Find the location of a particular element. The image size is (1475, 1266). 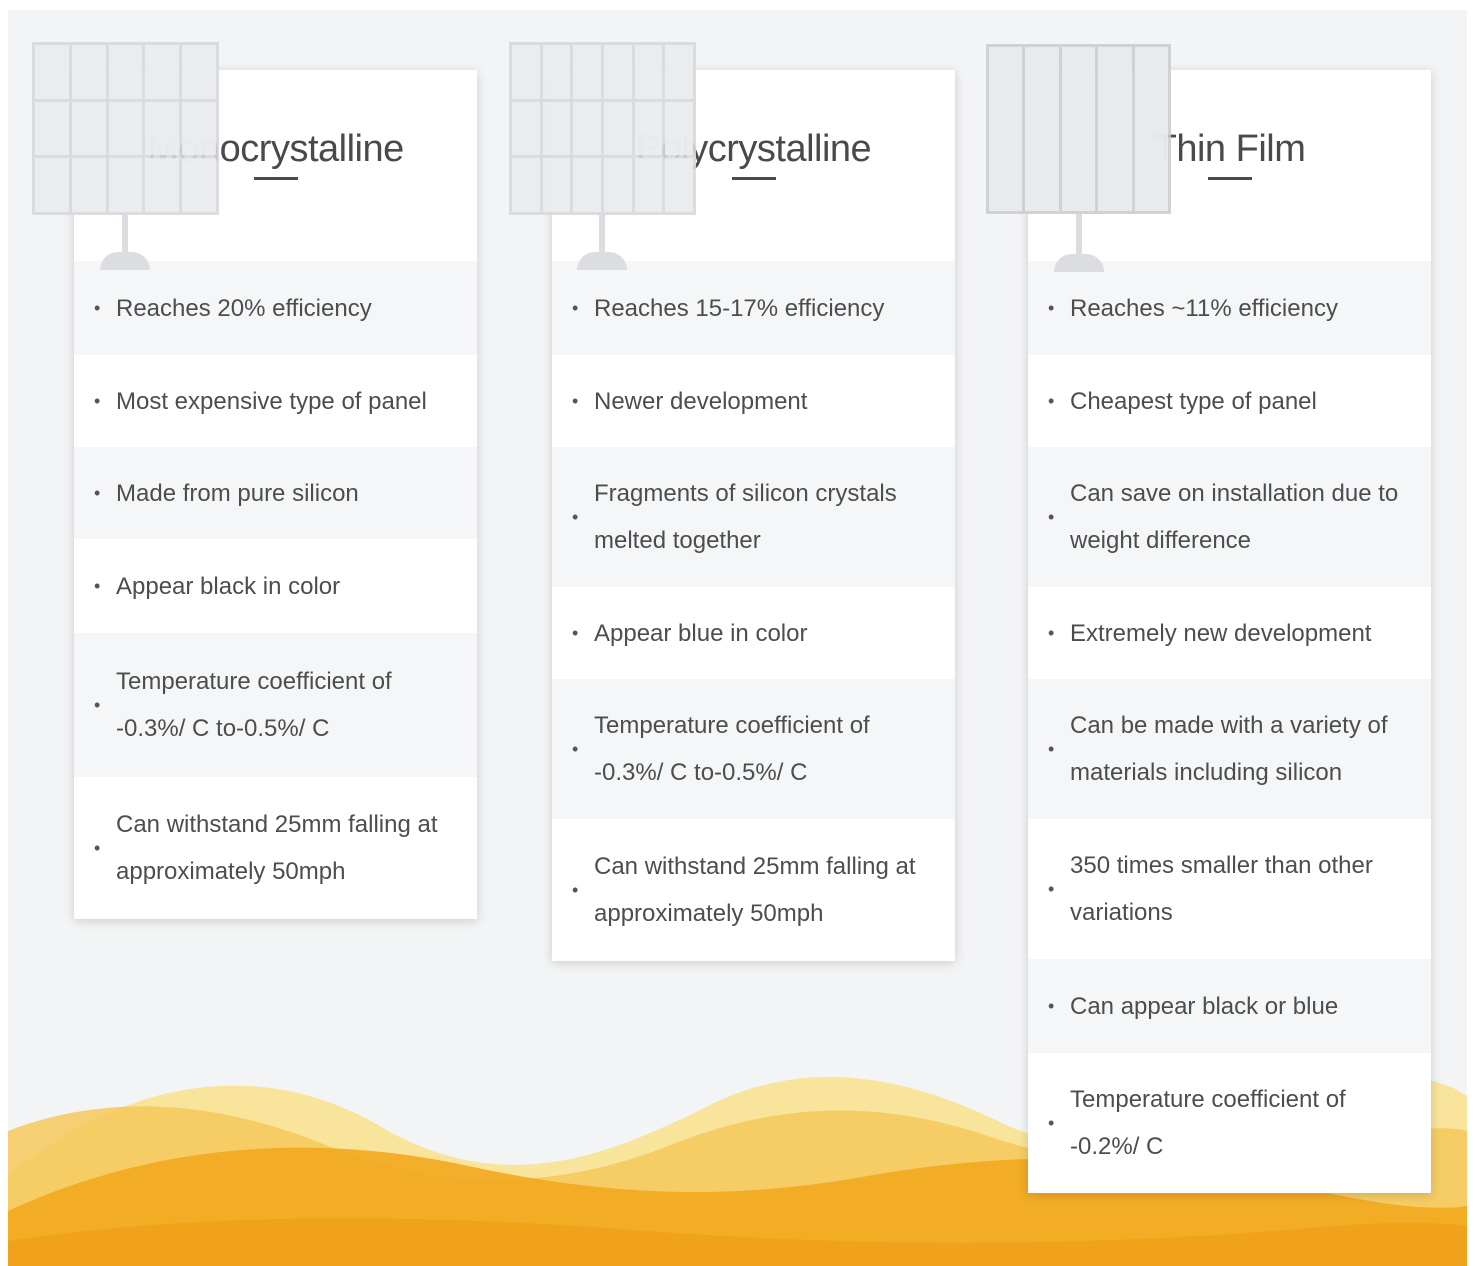

solar-strip-grid is located at coordinates (1078, 129).